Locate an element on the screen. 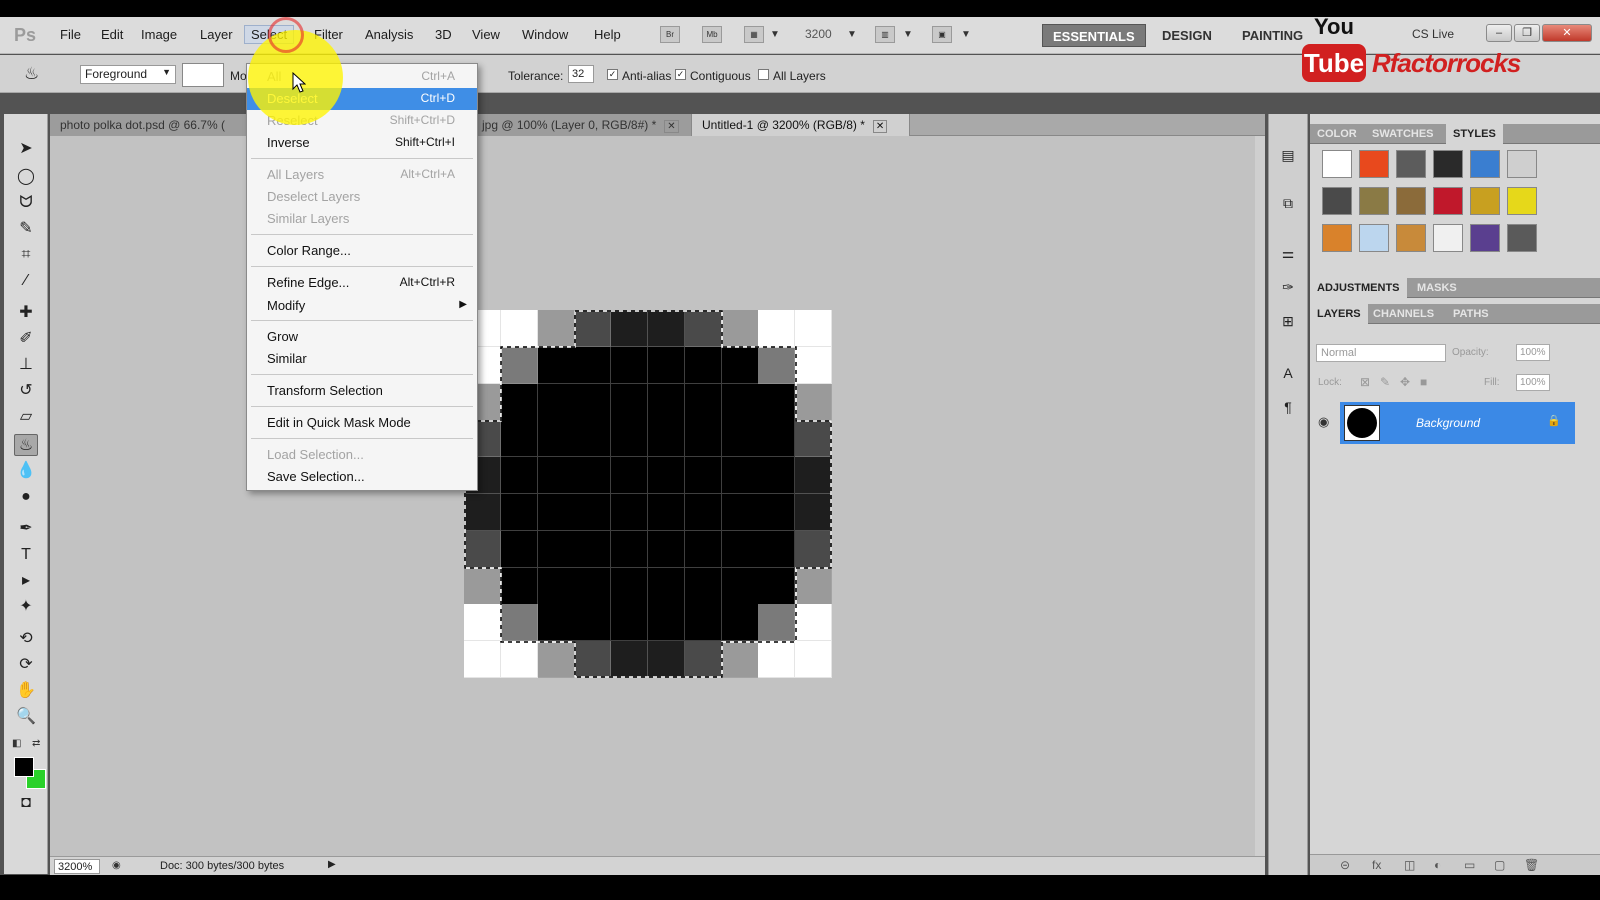 The width and height of the screenshot is (1600, 900). shape-tool-icon: ✦ is located at coordinates (26, 607).